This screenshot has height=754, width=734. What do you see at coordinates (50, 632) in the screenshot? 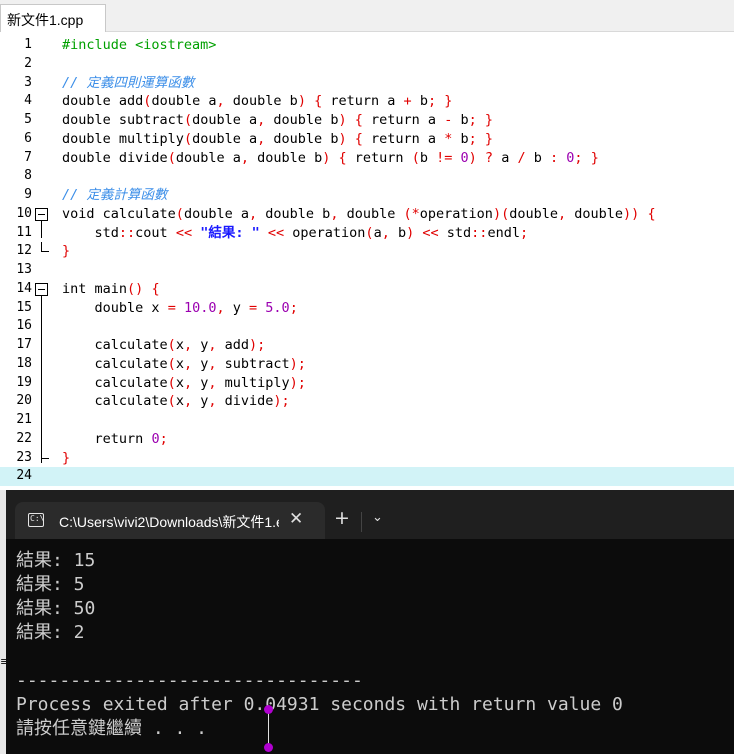
I see `output-line: 結果: 2` at bounding box center [50, 632].